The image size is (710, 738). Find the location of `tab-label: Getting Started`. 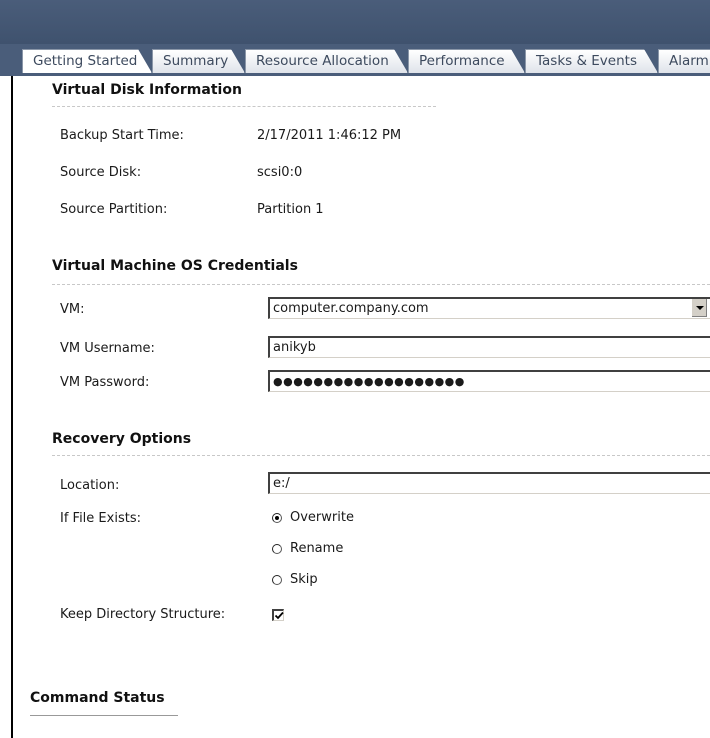

tab-label: Getting Started is located at coordinates (85, 61).